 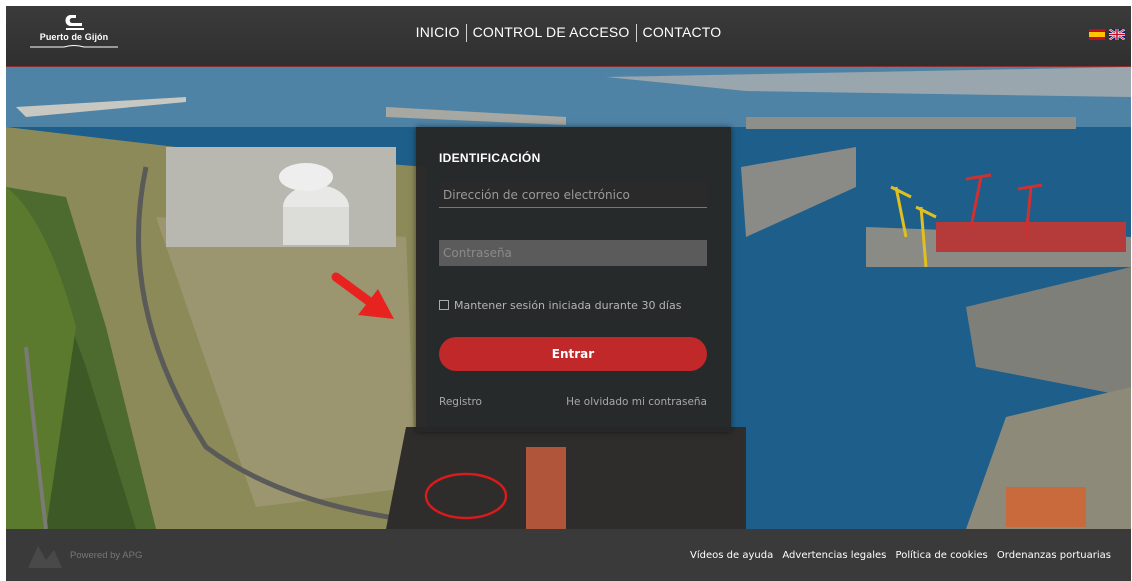 What do you see at coordinates (731, 555) in the screenshot?
I see `footer-link-videos-ayuda: Vídeos de ayuda` at bounding box center [731, 555].